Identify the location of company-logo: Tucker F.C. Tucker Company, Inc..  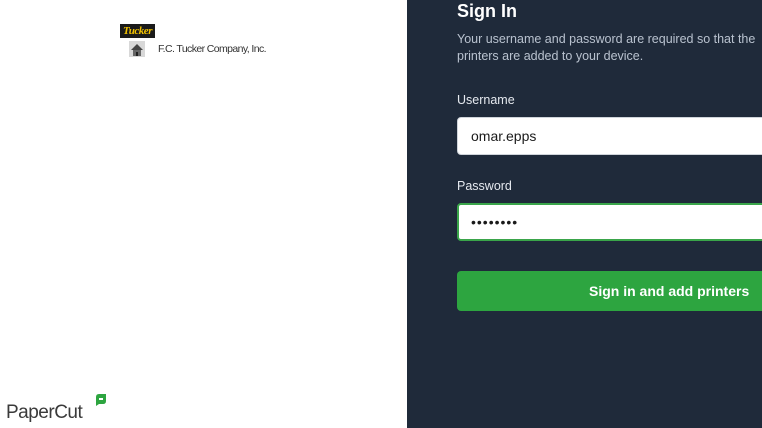
(200, 42).